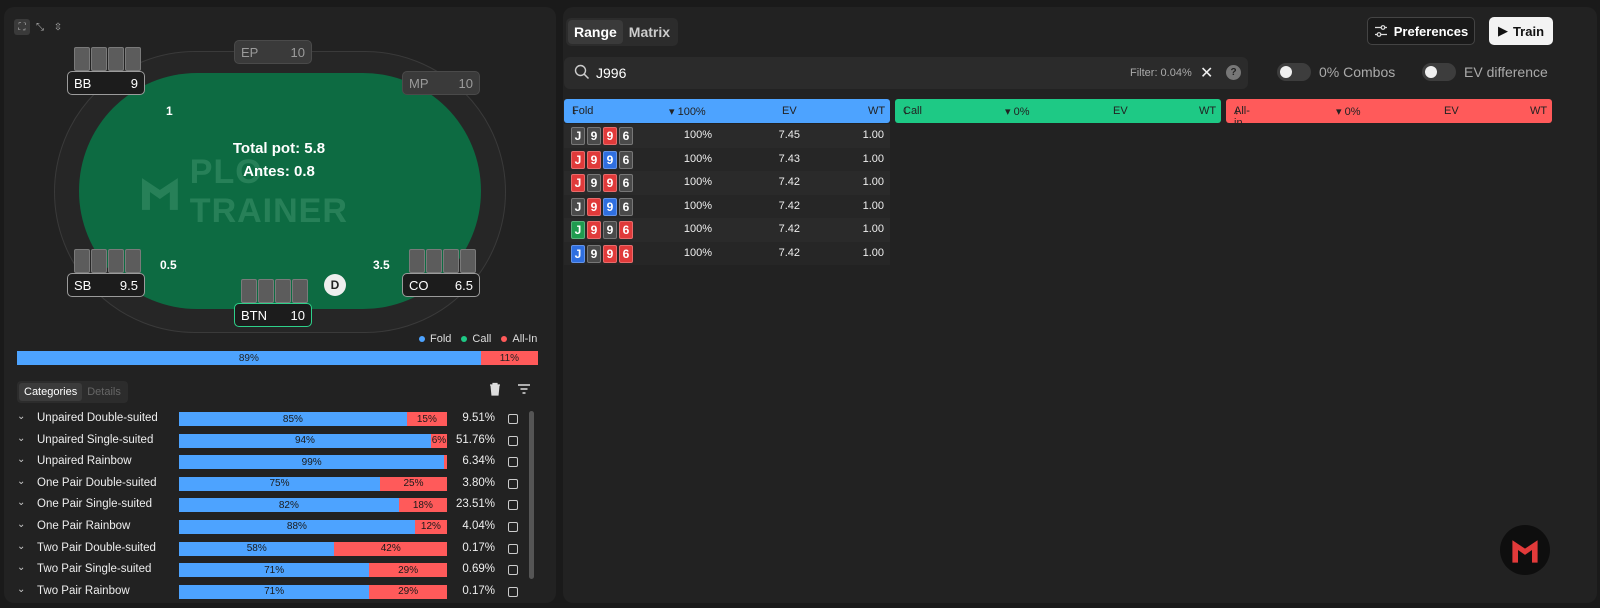 The width and height of the screenshot is (1600, 608). I want to click on fullscreen-icon: ⛶, so click(22, 27).